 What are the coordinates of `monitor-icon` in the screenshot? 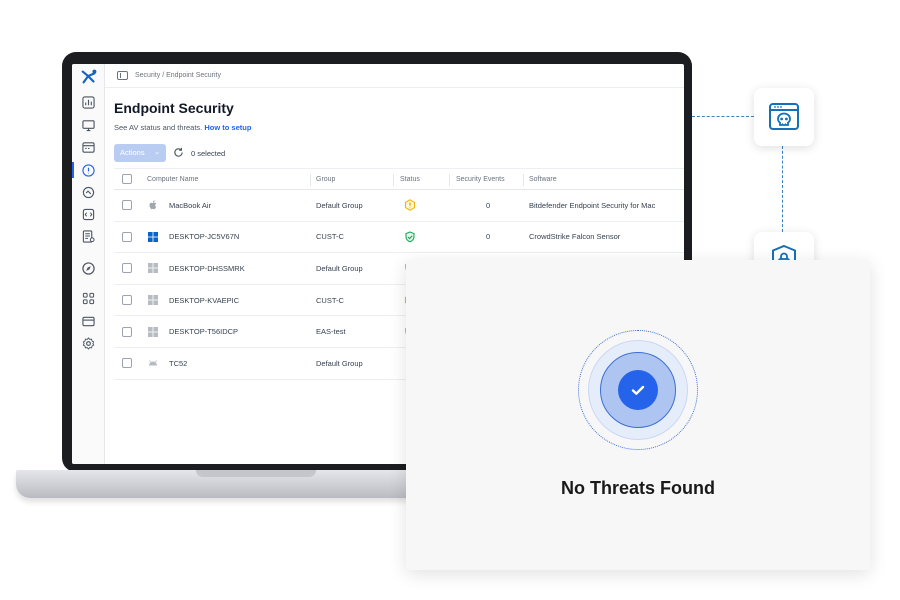 It's located at (88, 125).